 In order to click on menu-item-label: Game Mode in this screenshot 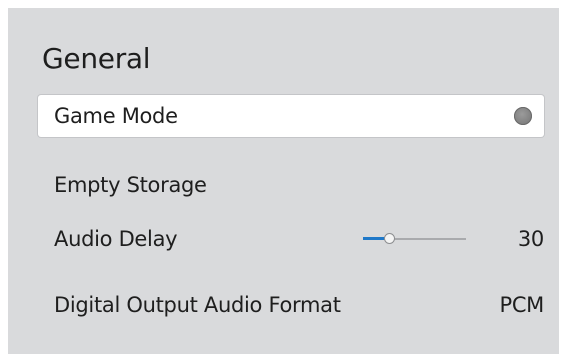, I will do `click(116, 116)`.